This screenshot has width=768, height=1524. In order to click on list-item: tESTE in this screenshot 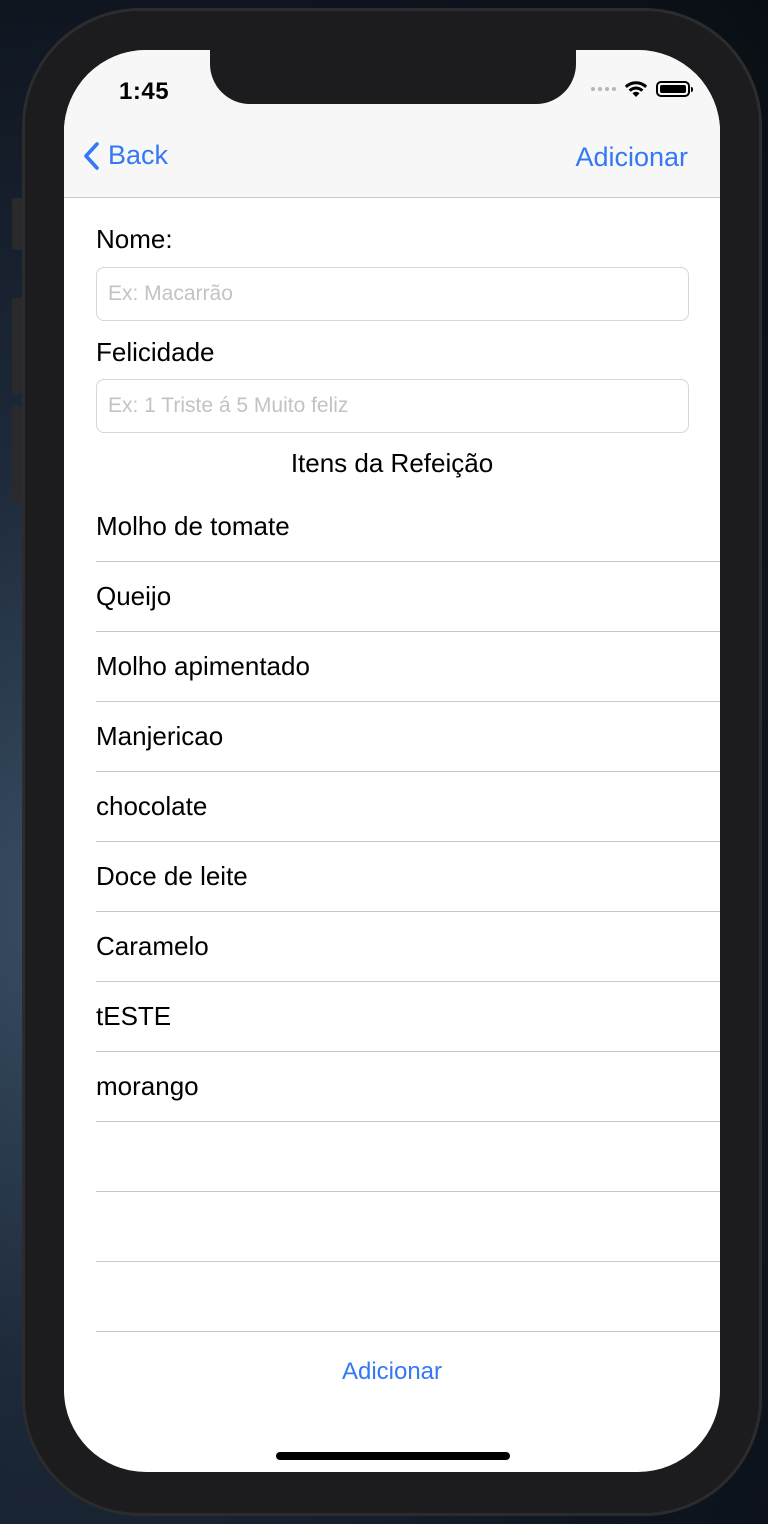, I will do `click(408, 1017)`.